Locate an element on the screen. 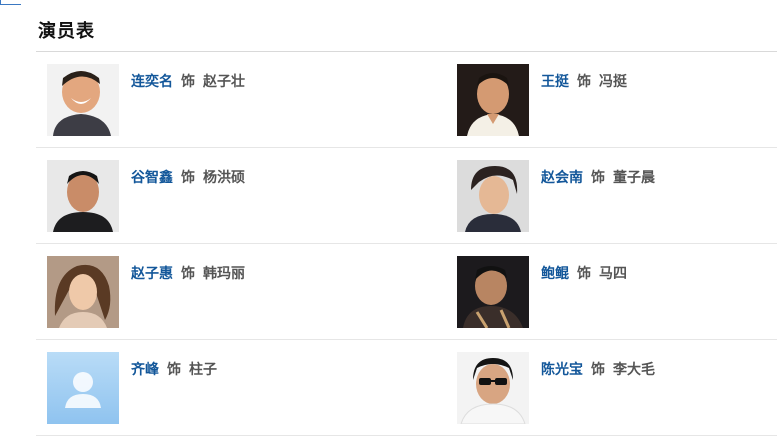  cast-credit: 连奕名饰赵子壮 is located at coordinates (188, 81).